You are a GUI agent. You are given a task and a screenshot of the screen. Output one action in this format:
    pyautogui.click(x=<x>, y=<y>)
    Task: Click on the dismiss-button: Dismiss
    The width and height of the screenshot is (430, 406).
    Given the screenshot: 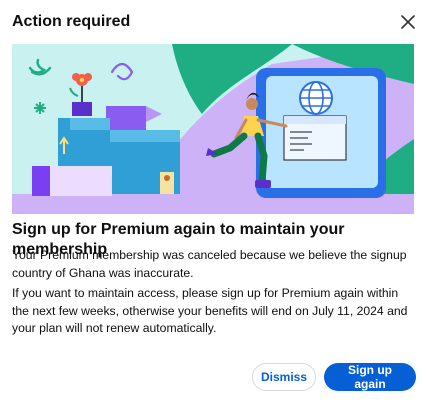 What is the action you would take?
    pyautogui.click(x=284, y=377)
    